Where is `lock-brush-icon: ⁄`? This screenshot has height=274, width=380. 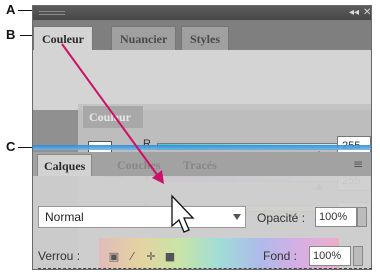
lock-brush-icon: ⁄ is located at coordinates (132, 257).